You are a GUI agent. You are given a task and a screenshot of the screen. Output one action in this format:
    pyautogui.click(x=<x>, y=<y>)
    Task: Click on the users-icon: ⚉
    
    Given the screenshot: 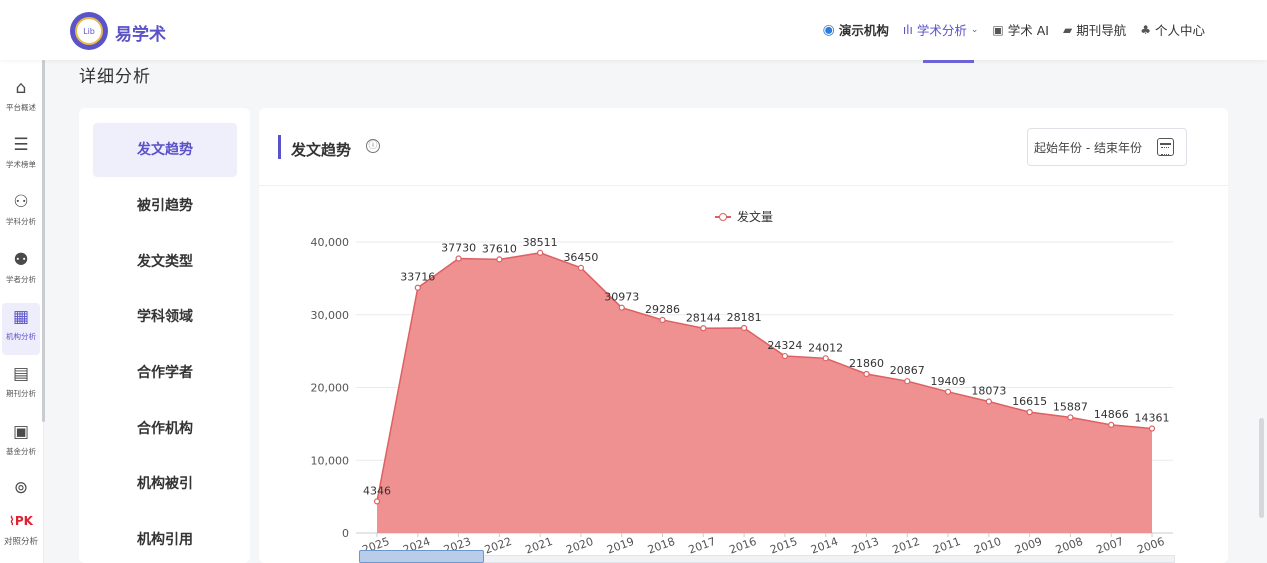 What is the action you would take?
    pyautogui.click(x=21, y=260)
    